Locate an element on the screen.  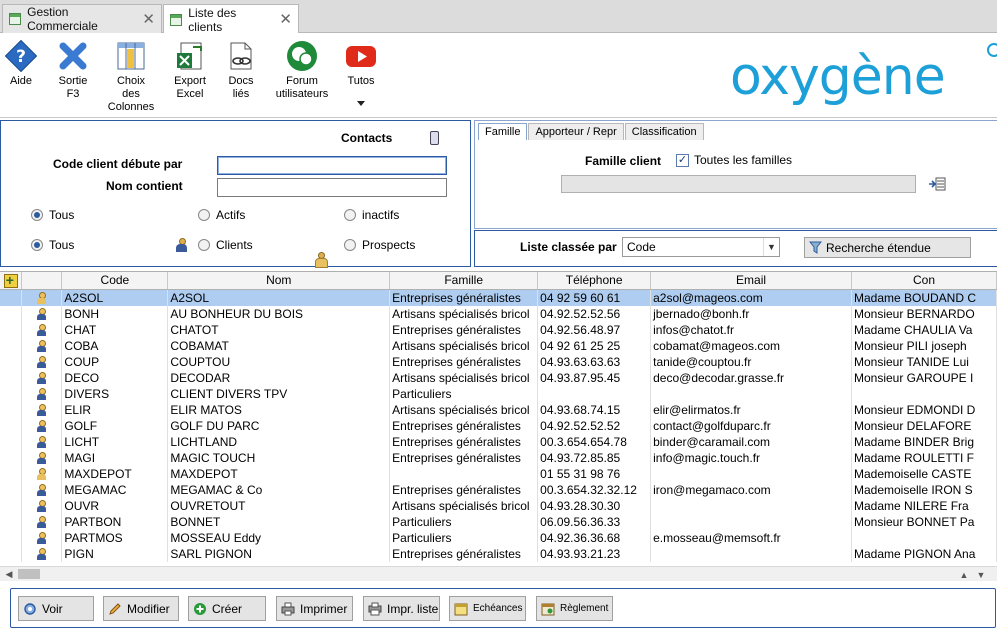
voir-button: Voir is located at coordinates (56, 608).